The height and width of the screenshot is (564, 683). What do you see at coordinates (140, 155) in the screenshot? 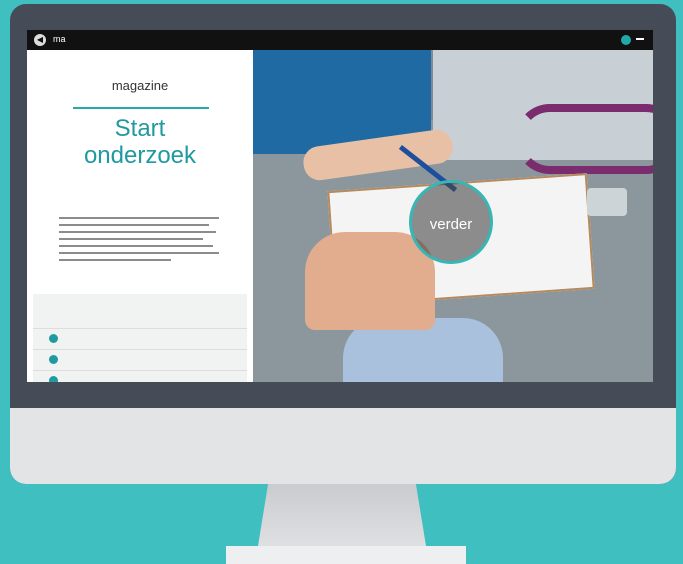
I see `page-title-line-2: onderzoek` at bounding box center [140, 155].